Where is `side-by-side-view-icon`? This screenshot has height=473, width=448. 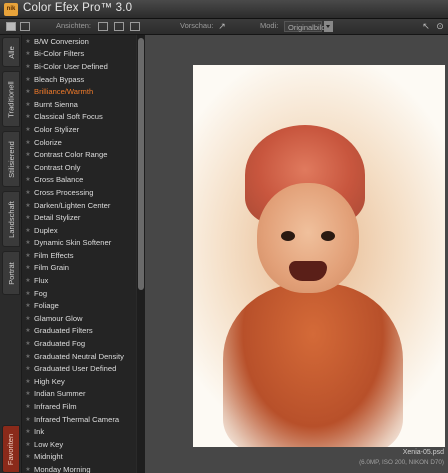 side-by-side-view-icon is located at coordinates (135, 26).